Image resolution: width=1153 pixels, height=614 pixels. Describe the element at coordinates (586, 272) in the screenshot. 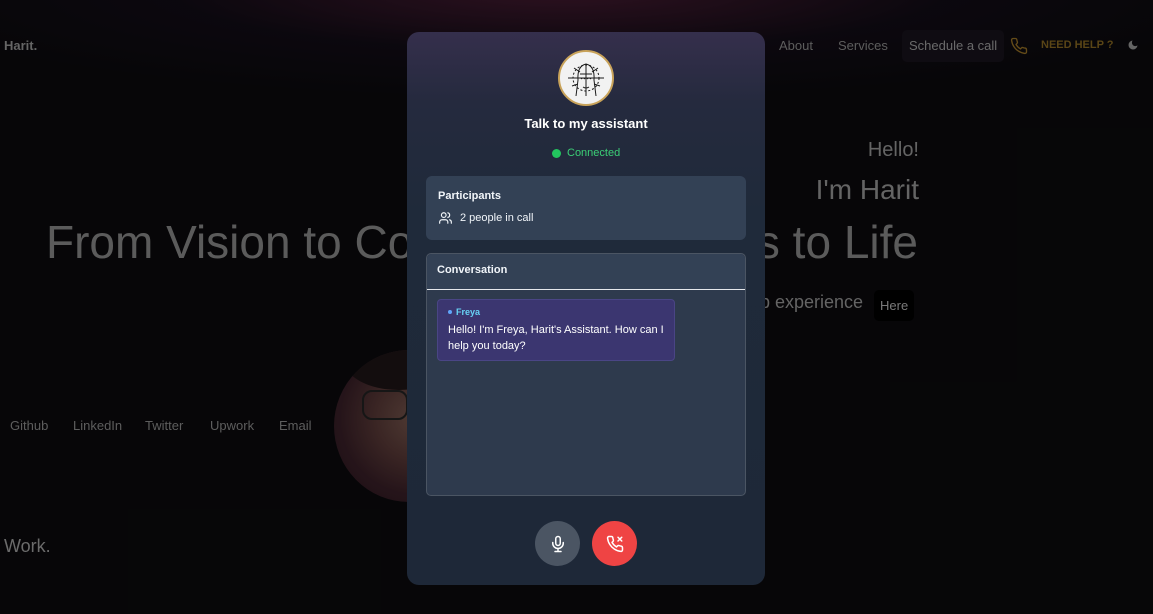

I see `conversation-label: Conversation` at that location.